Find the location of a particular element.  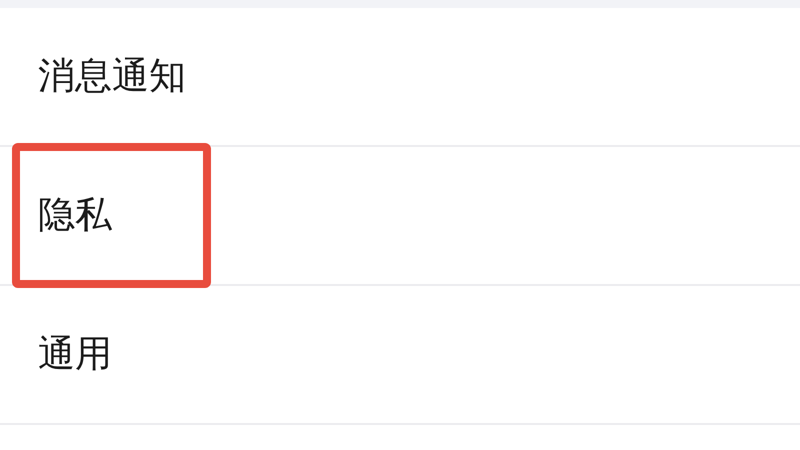

row-label: 隐私 is located at coordinates (75, 215).